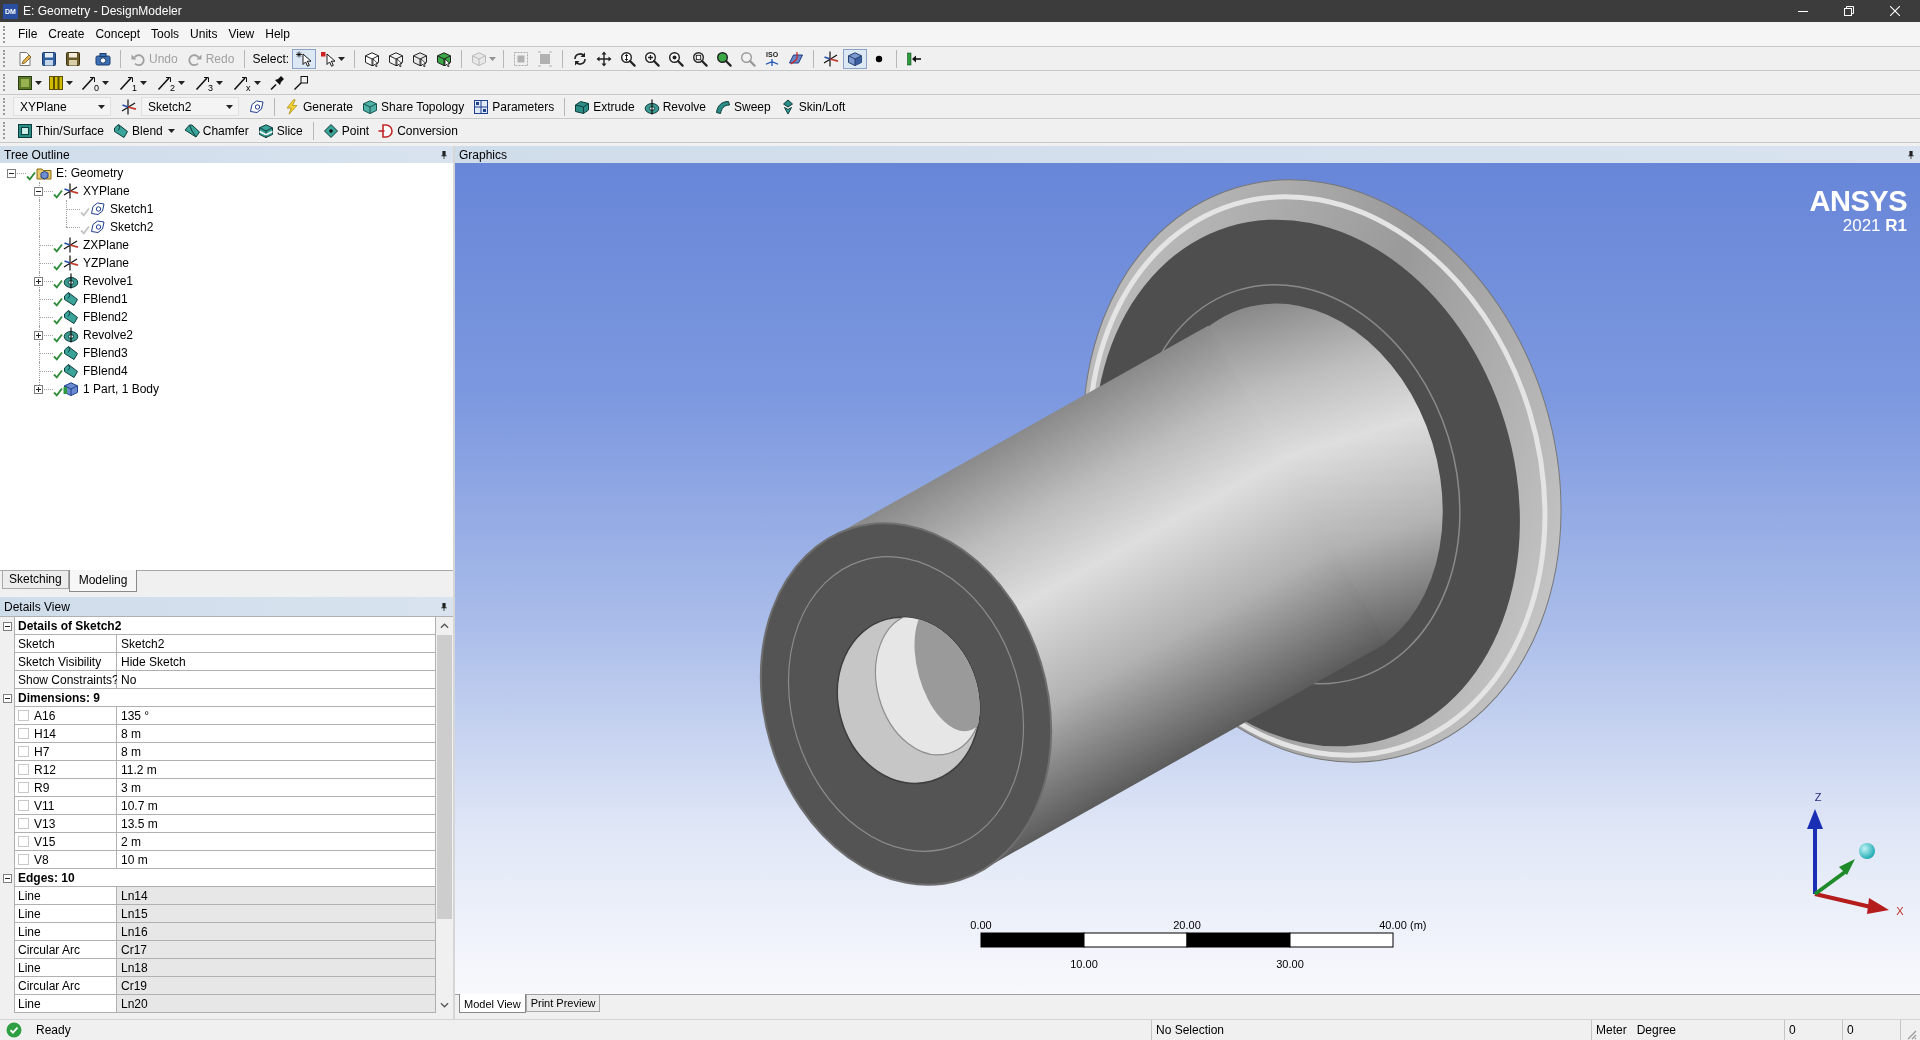  Describe the element at coordinates (165, 34) in the screenshot. I see `menu-item: Tools` at that location.